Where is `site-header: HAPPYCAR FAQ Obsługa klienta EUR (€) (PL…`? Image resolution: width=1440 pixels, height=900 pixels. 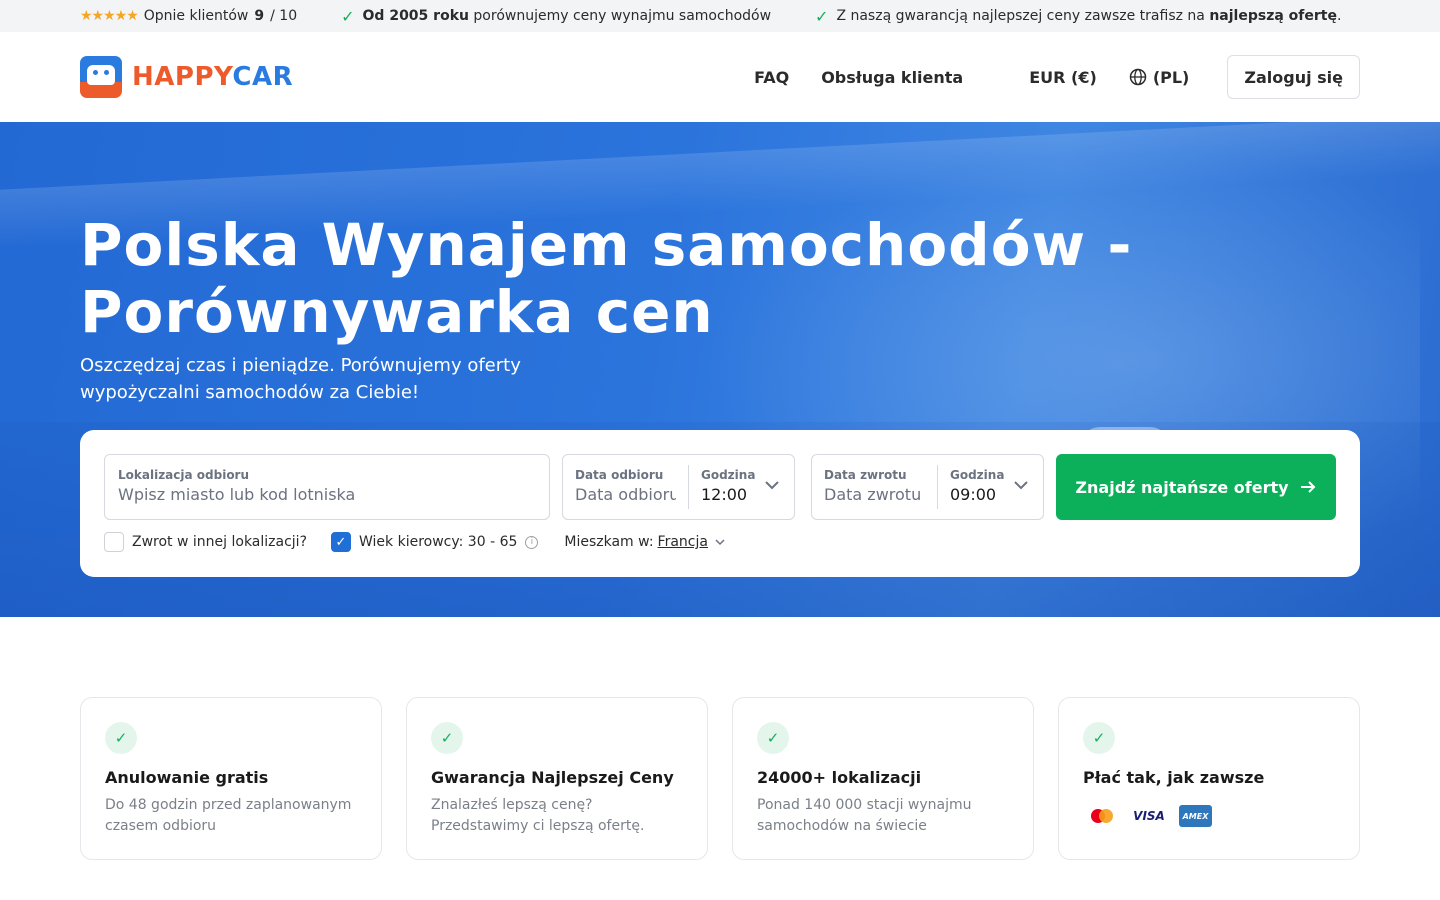 site-header: HAPPYCAR FAQ Obsługa klienta EUR (€) (PL… is located at coordinates (720, 77).